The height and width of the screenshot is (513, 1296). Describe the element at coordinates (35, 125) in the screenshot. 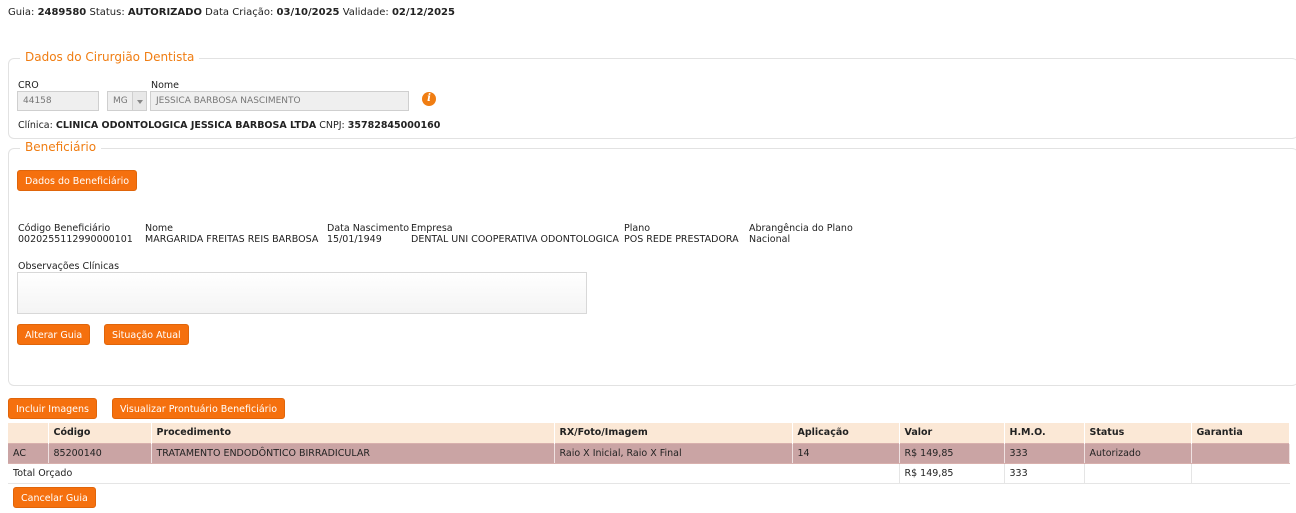

I see `clinica-label: Clínica:` at that location.